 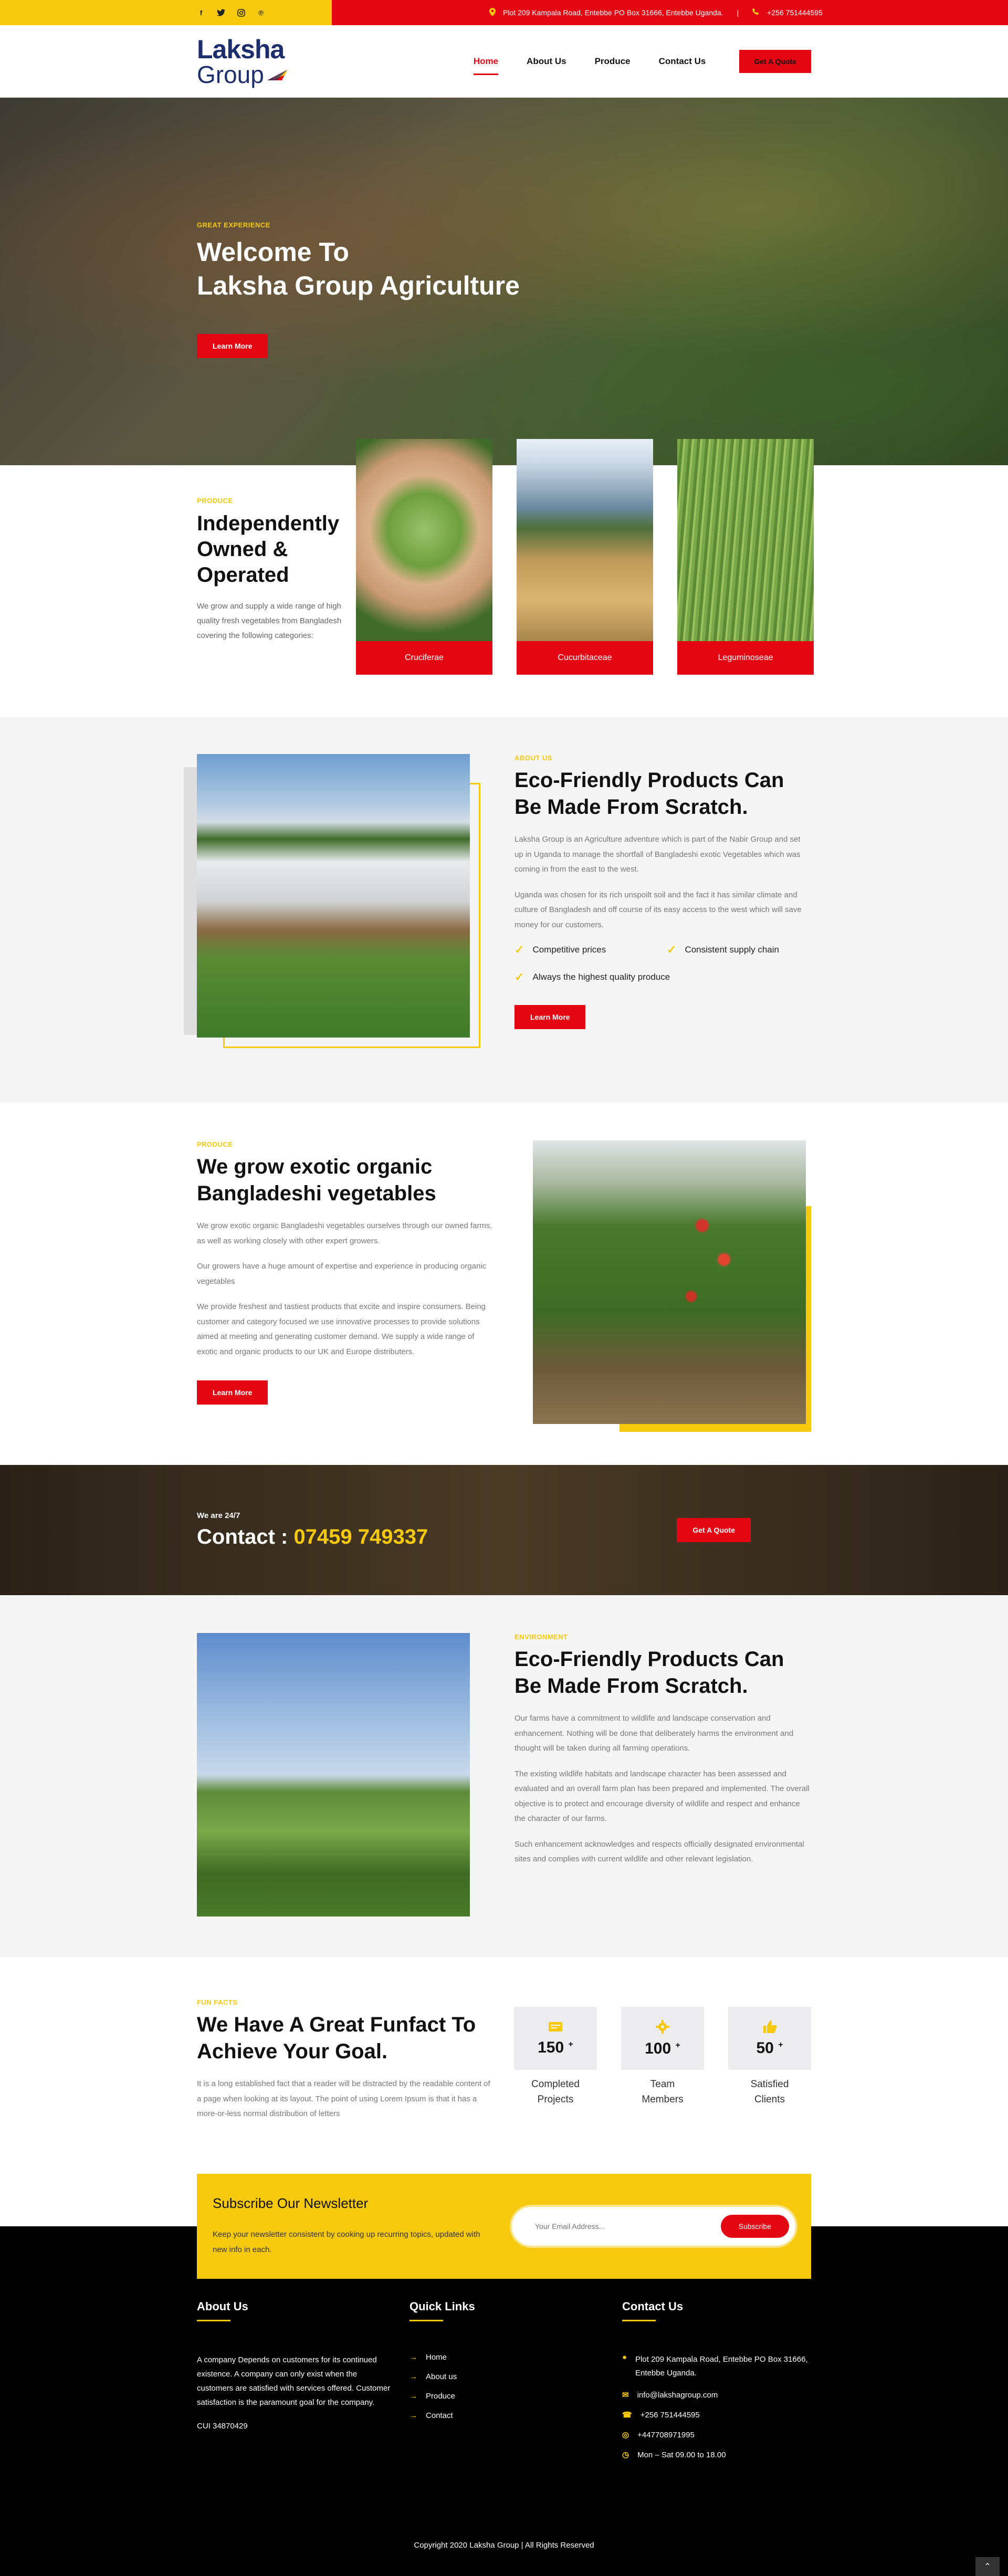 What do you see at coordinates (624, 2357) in the screenshot?
I see `location-pin-icon: ●` at bounding box center [624, 2357].